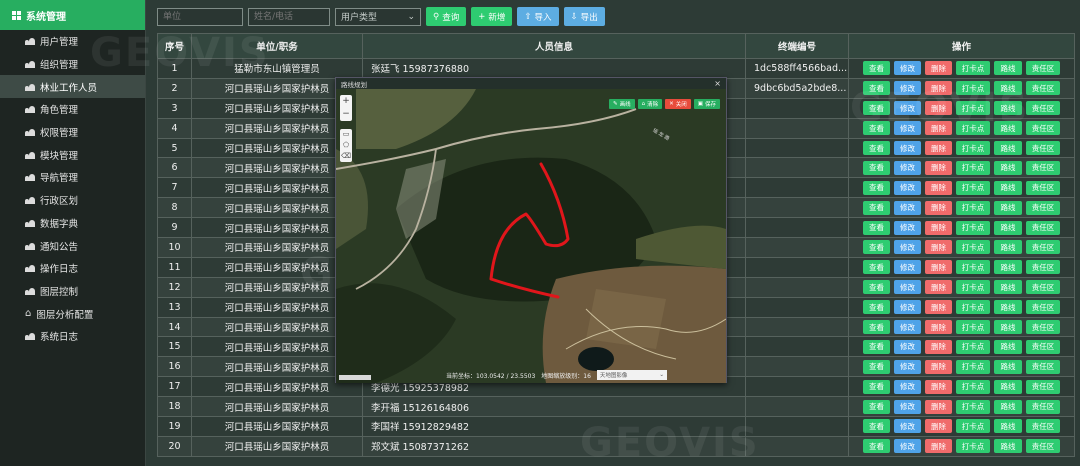 The height and width of the screenshot is (466, 1080). Describe the element at coordinates (72, 15) in the screenshot. I see `sidebar-header: 系统管理` at that location.